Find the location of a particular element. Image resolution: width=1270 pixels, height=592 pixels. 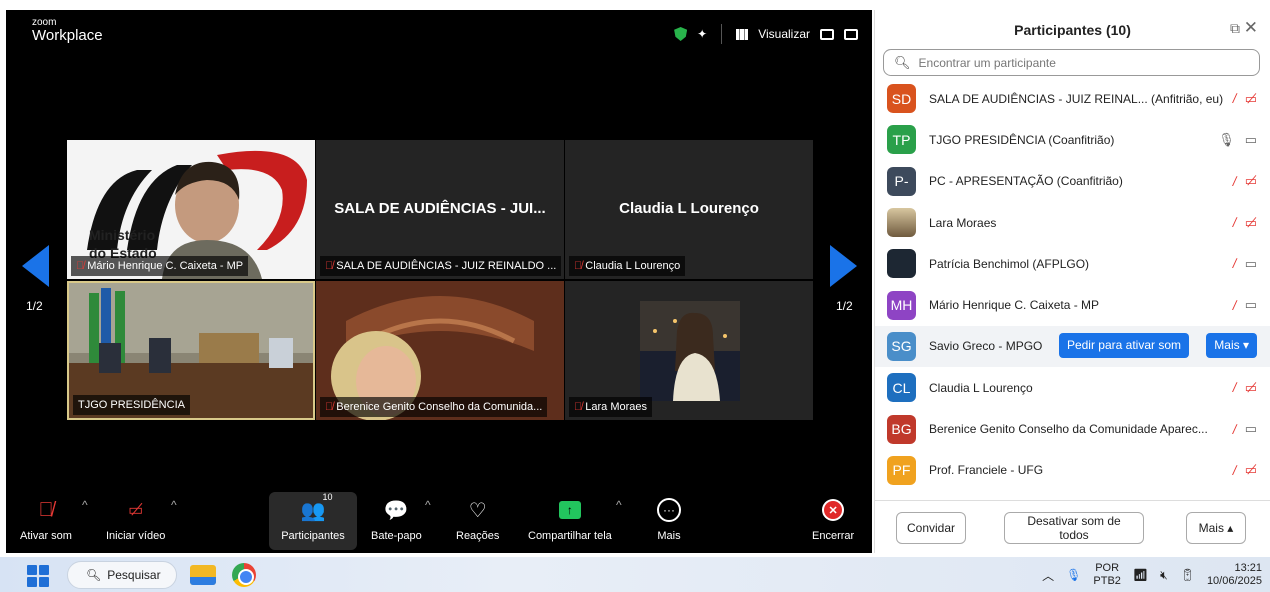

minimize-video-icon is located at coordinates (827, 34).